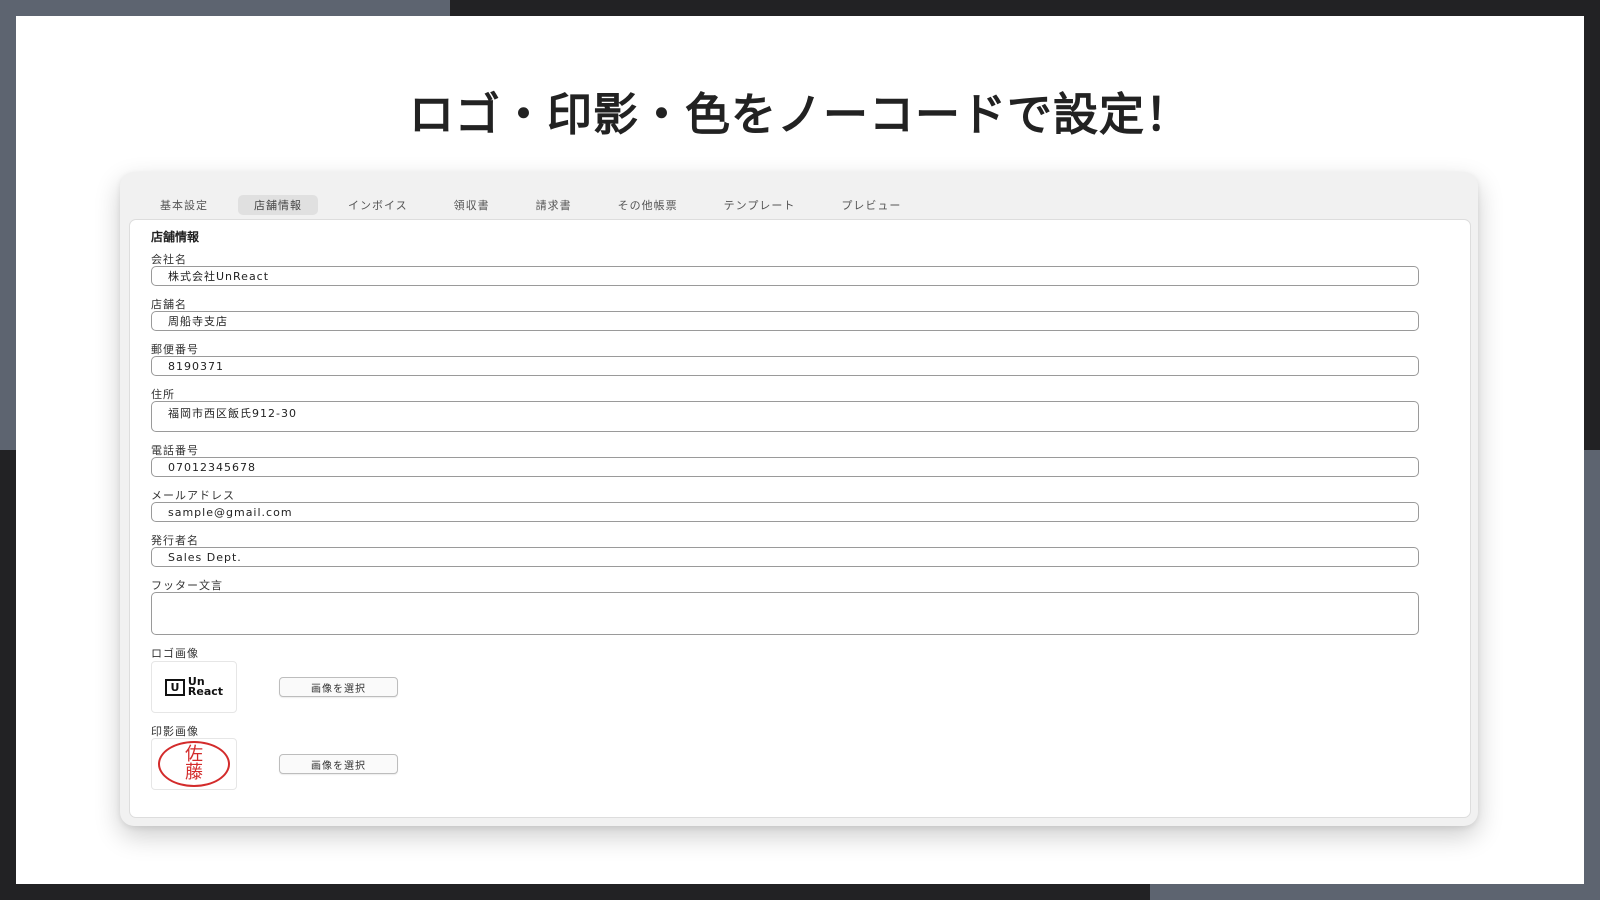  I want to click on tab-invoice: インボイス, so click(378, 205).